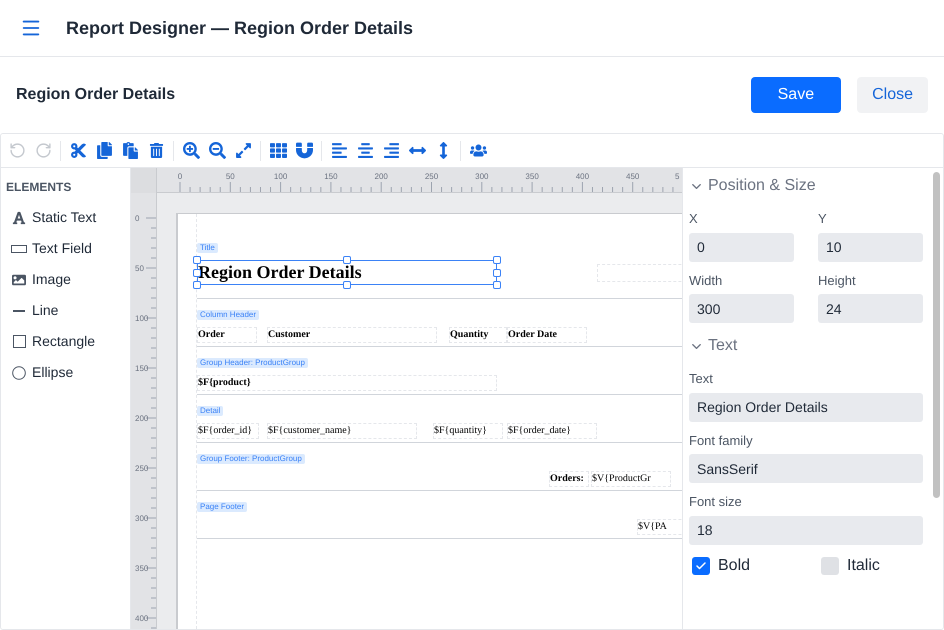 This screenshot has width=944, height=630. I want to click on section-header: Position & Size, so click(752, 186).